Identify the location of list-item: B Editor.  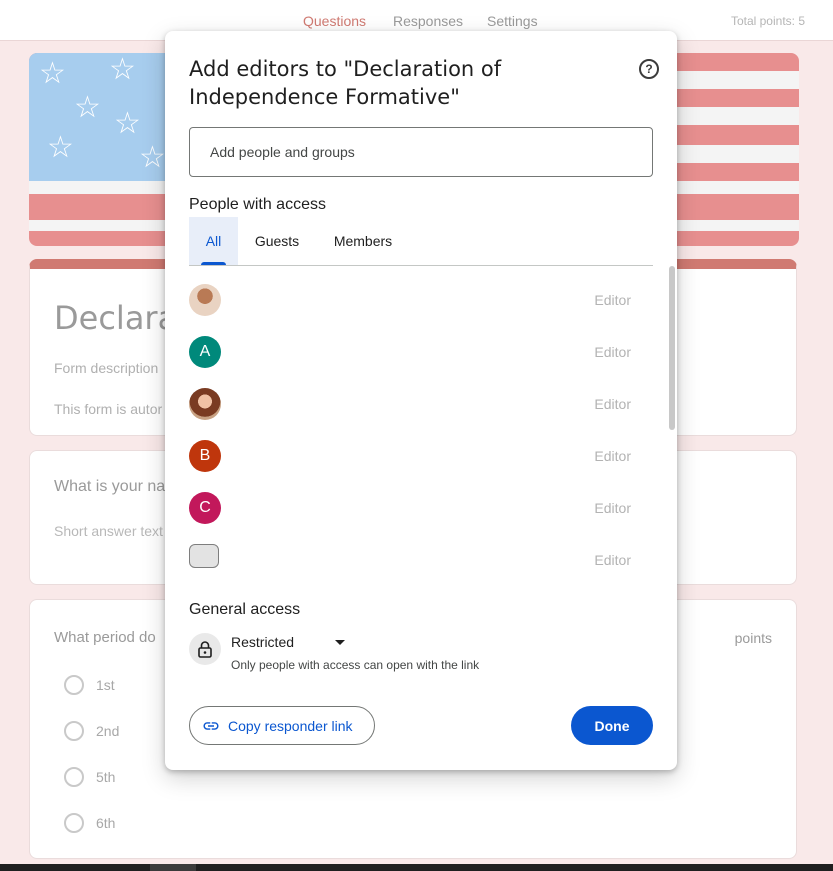
(421, 466).